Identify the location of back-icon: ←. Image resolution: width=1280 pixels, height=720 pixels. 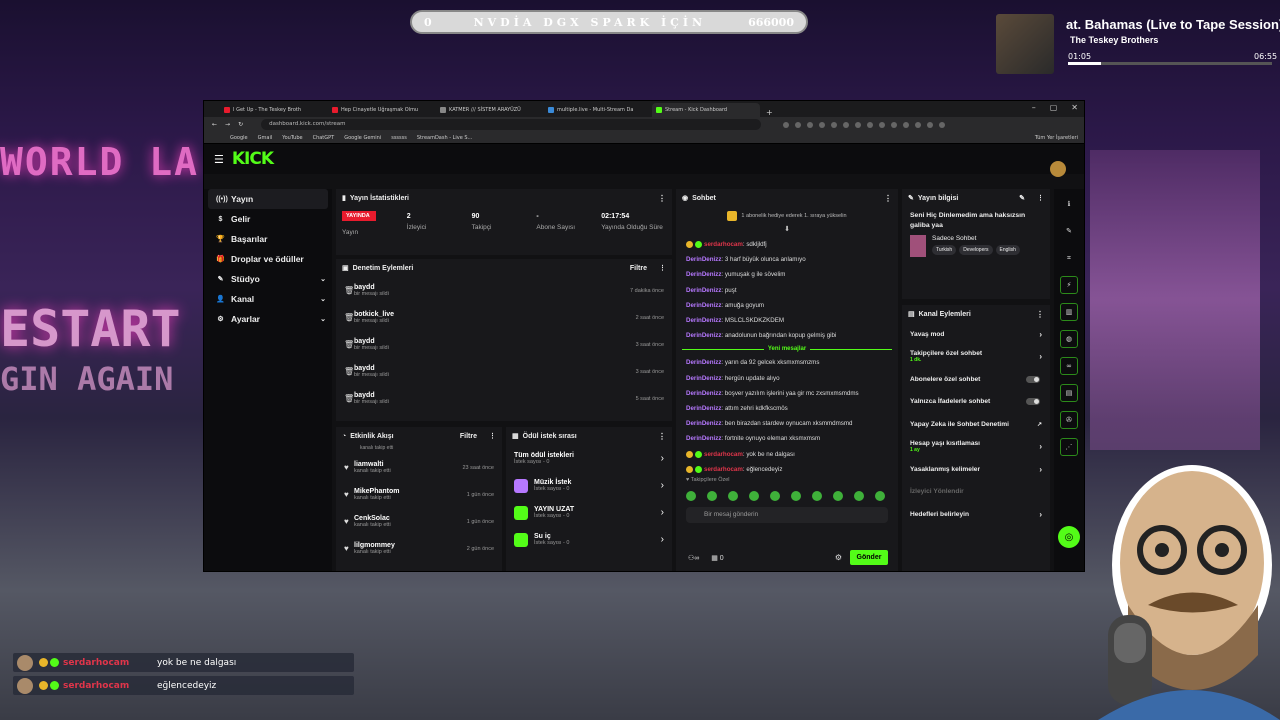
(214, 124).